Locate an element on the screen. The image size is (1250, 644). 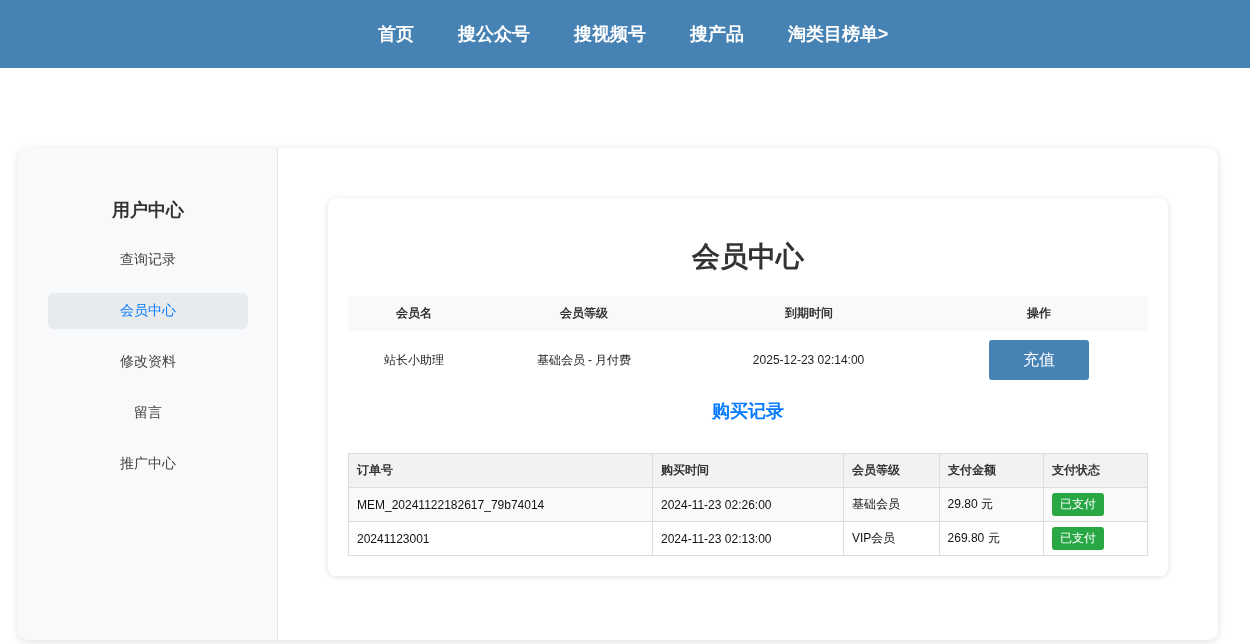
table-cell: MEM_20241122182617_79b74014 is located at coordinates (500, 504).